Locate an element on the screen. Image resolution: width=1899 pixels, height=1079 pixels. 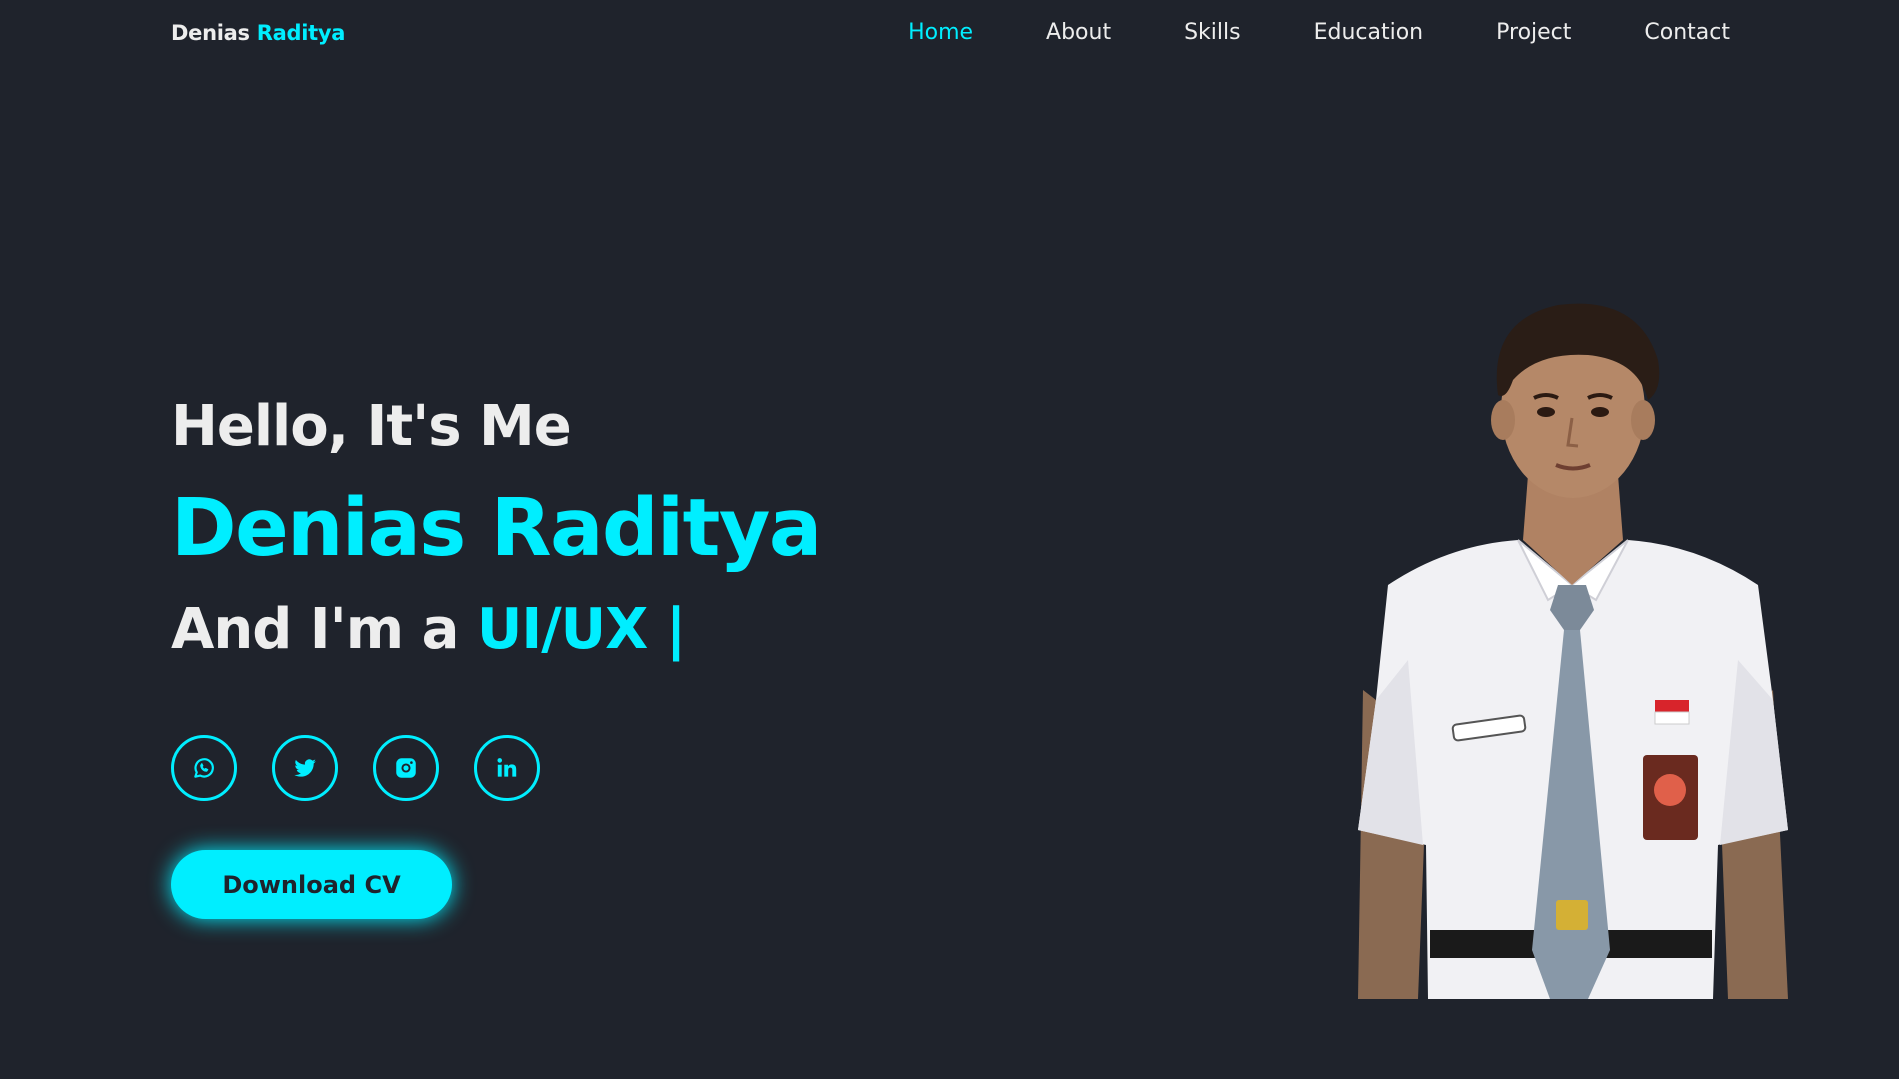
nav-contact: Contact is located at coordinates (1687, 32).